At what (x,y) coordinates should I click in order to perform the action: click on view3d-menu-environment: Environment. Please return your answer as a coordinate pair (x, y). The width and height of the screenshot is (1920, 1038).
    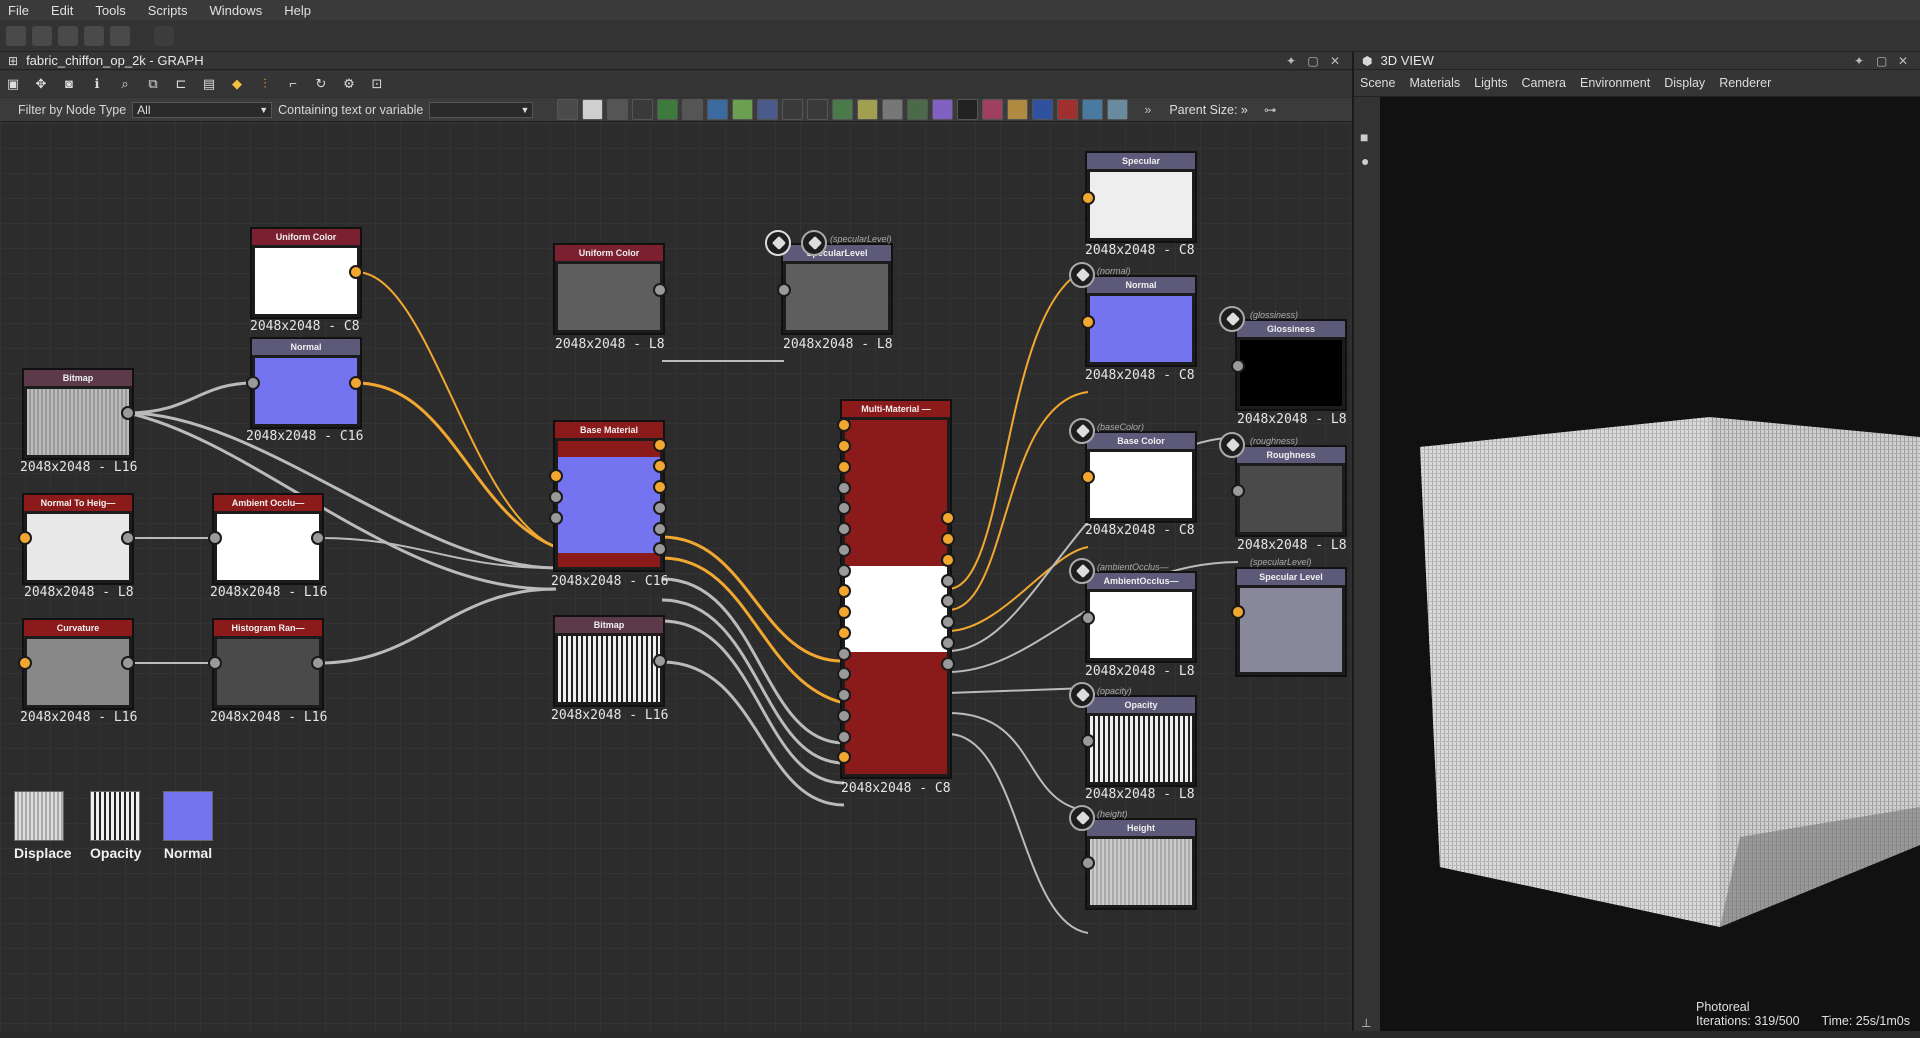
    Looking at the image, I should click on (1615, 83).